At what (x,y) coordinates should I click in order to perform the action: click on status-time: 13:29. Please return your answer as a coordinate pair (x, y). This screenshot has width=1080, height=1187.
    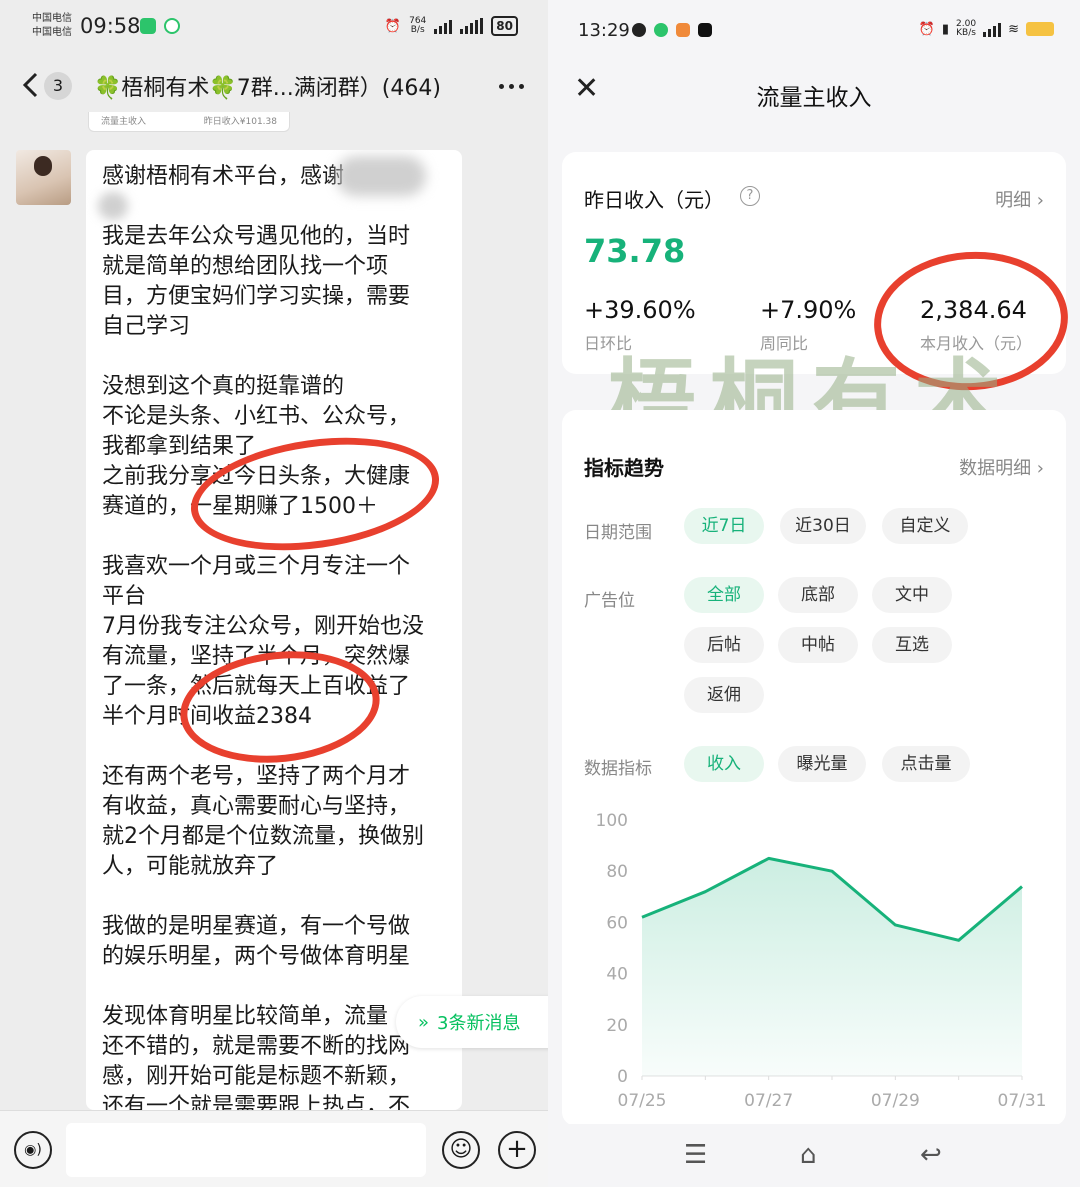
    Looking at the image, I should click on (604, 30).